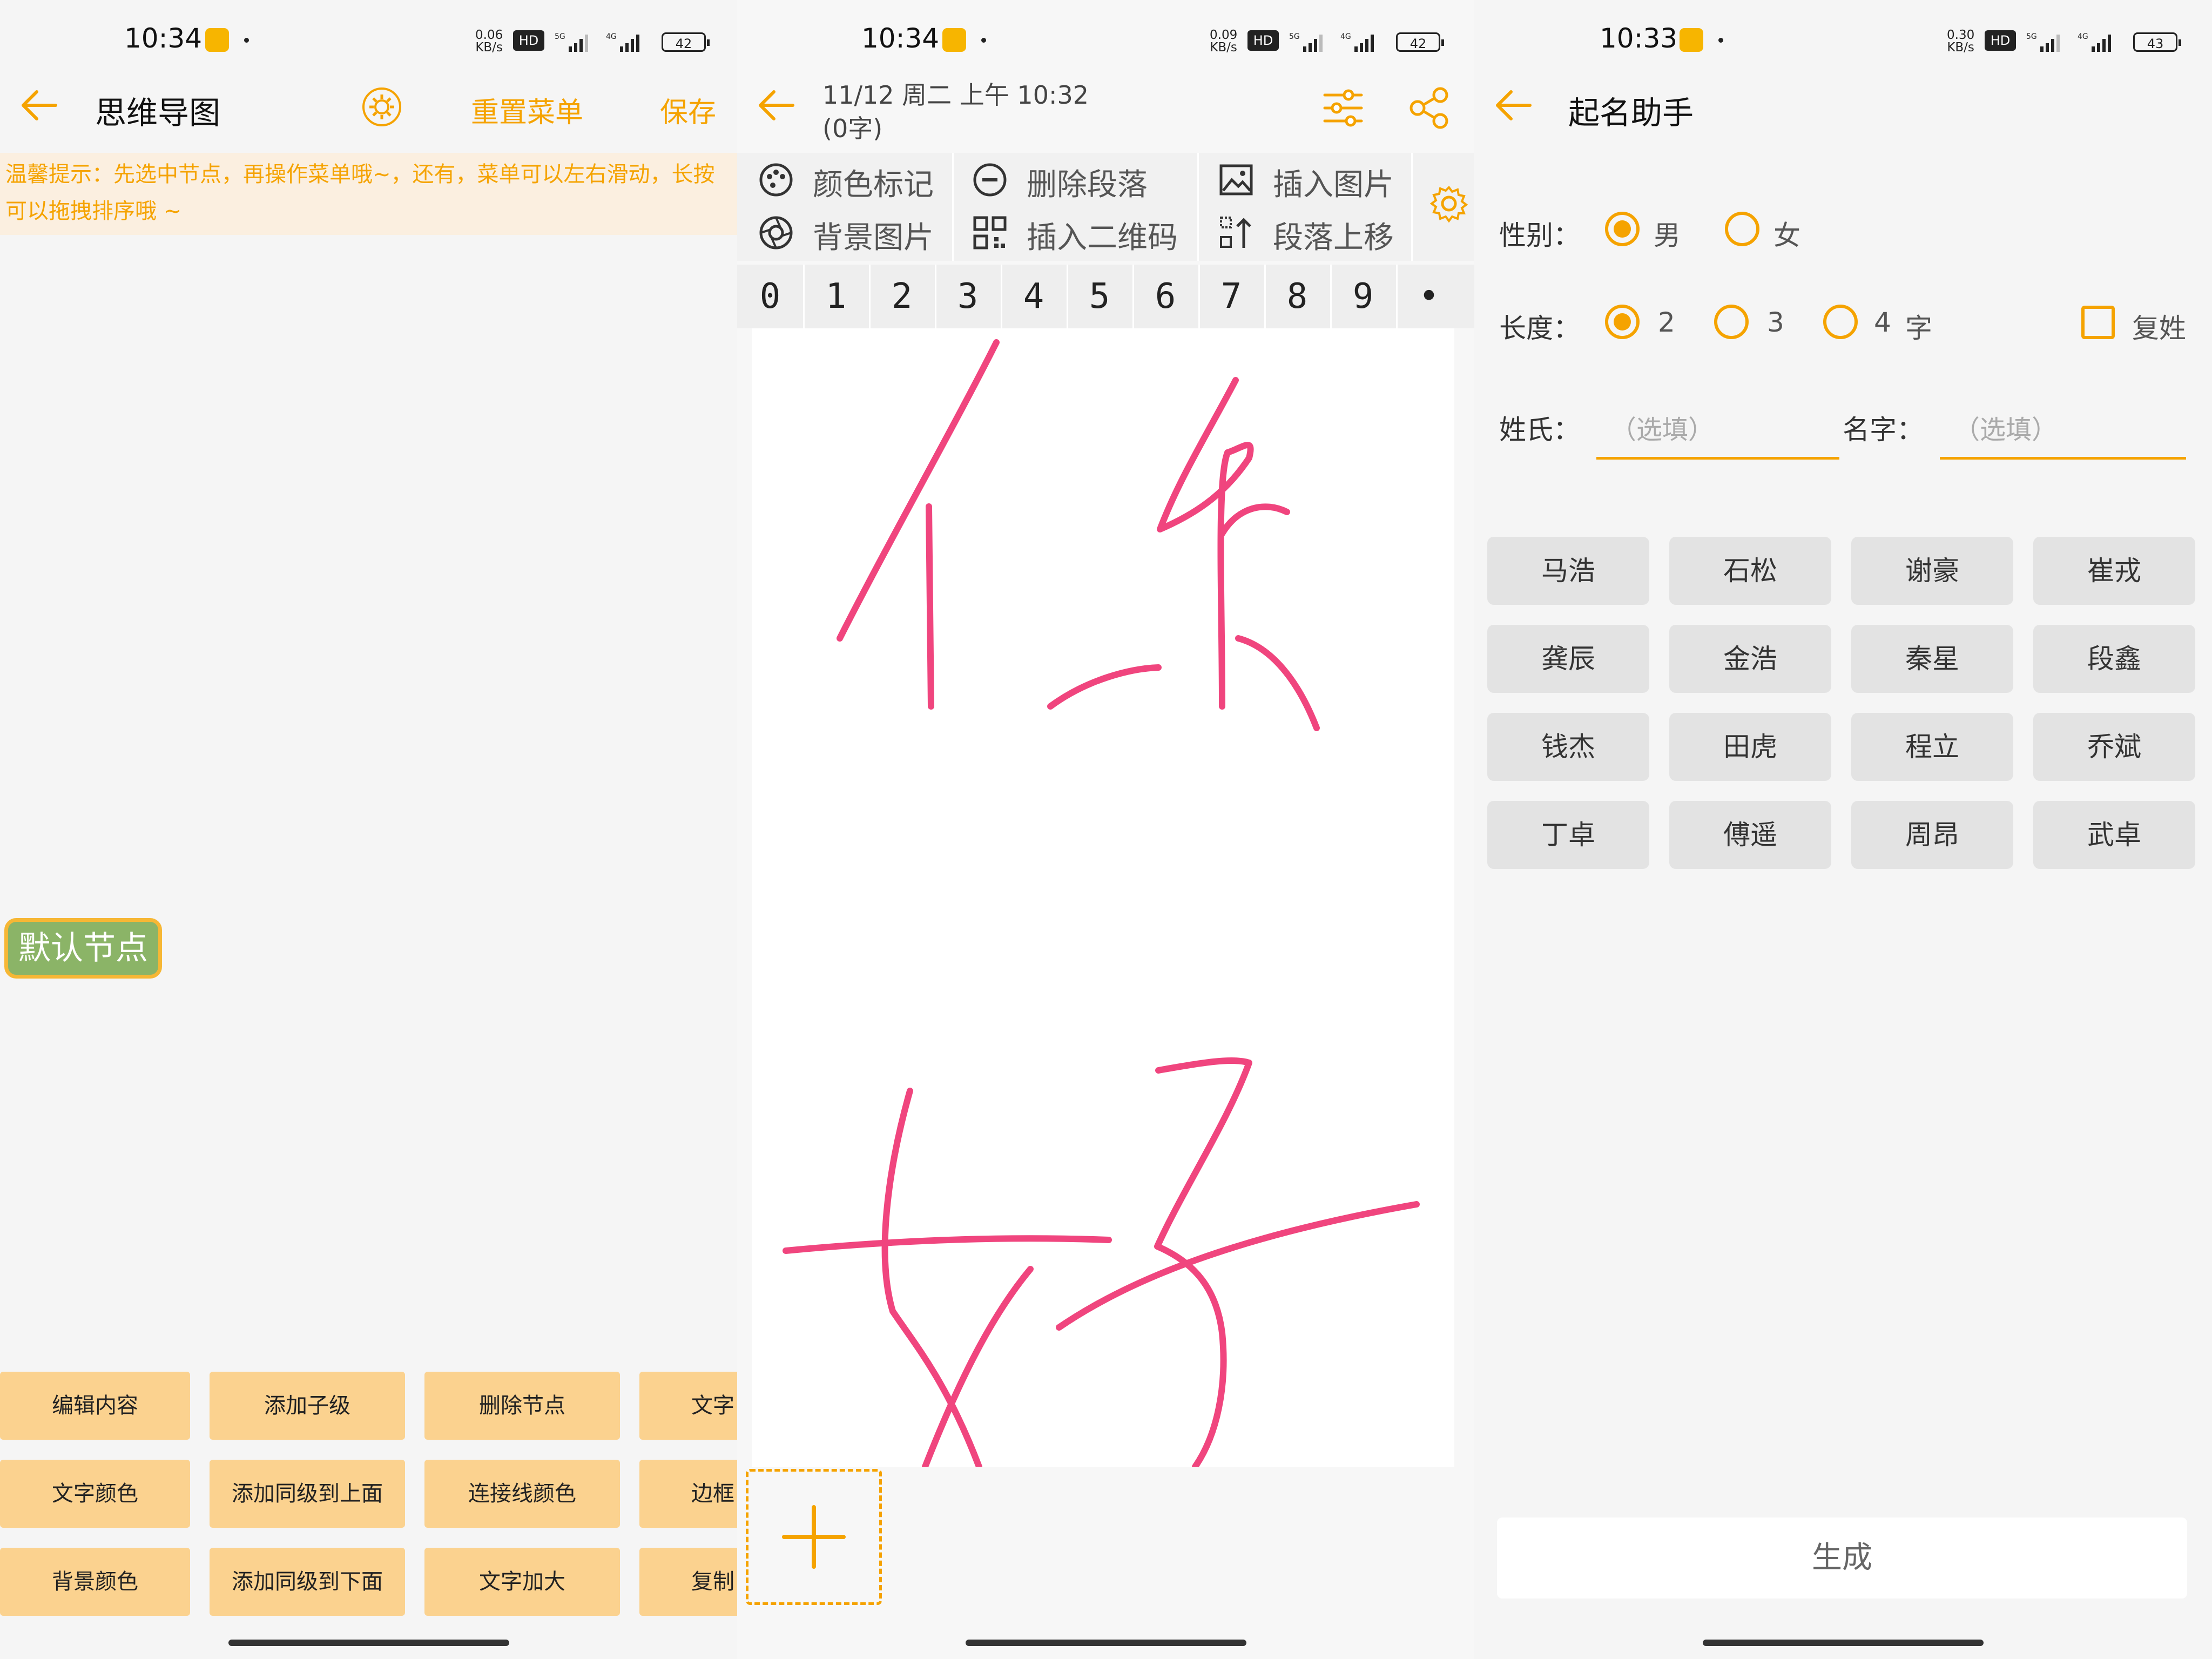  I want to click on compound-surname-checkbox, so click(2098, 322).